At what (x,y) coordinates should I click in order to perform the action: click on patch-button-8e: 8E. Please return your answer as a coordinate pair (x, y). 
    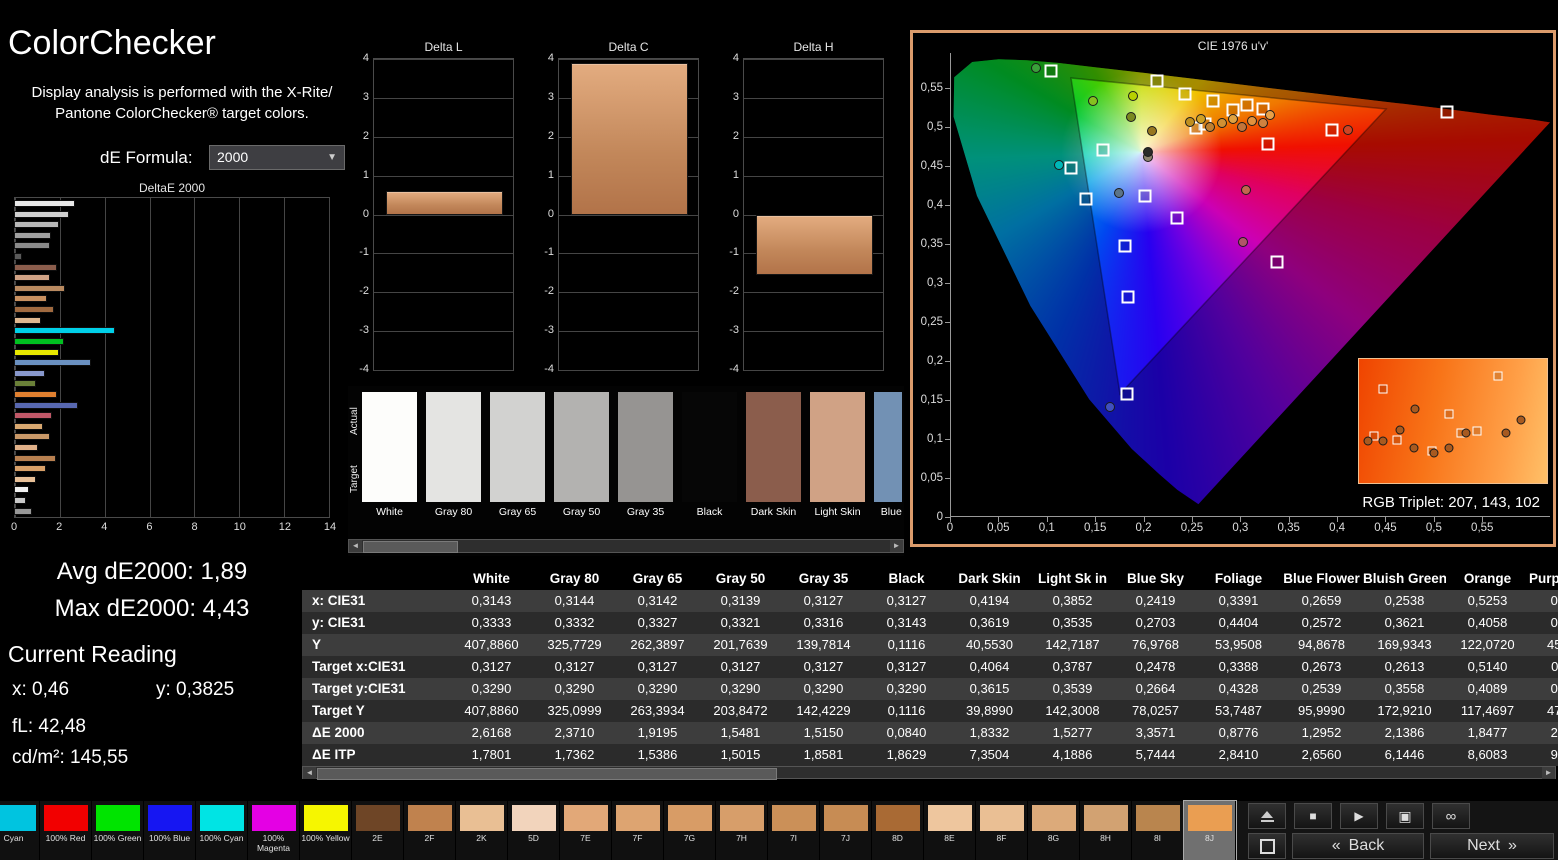
    Looking at the image, I should click on (950, 830).